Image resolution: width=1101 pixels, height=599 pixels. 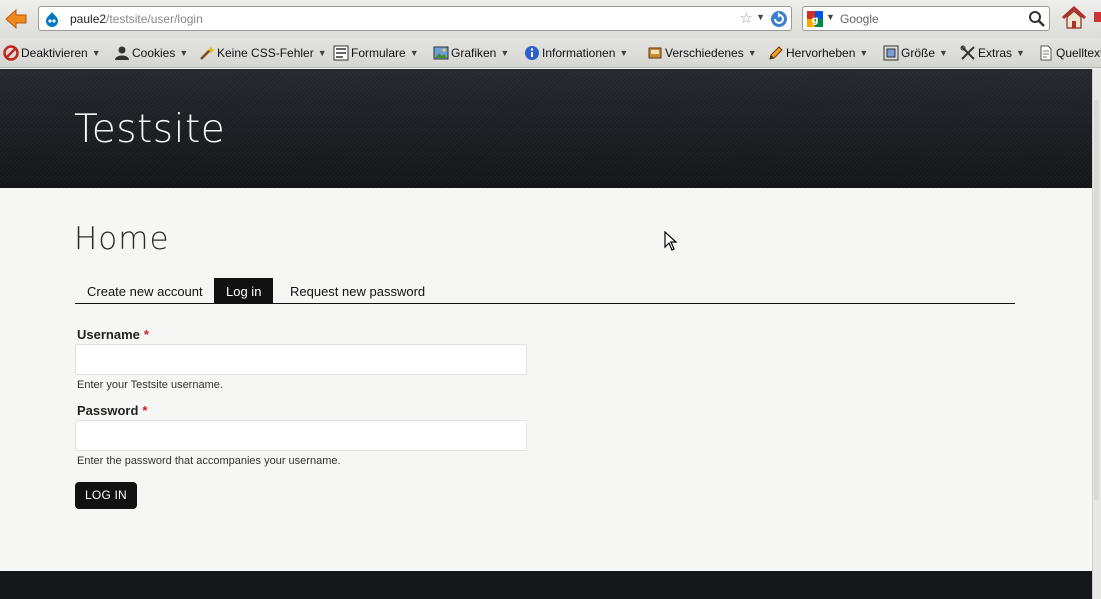 I want to click on tab-create-new-account: Create new account, so click(x=145, y=290).